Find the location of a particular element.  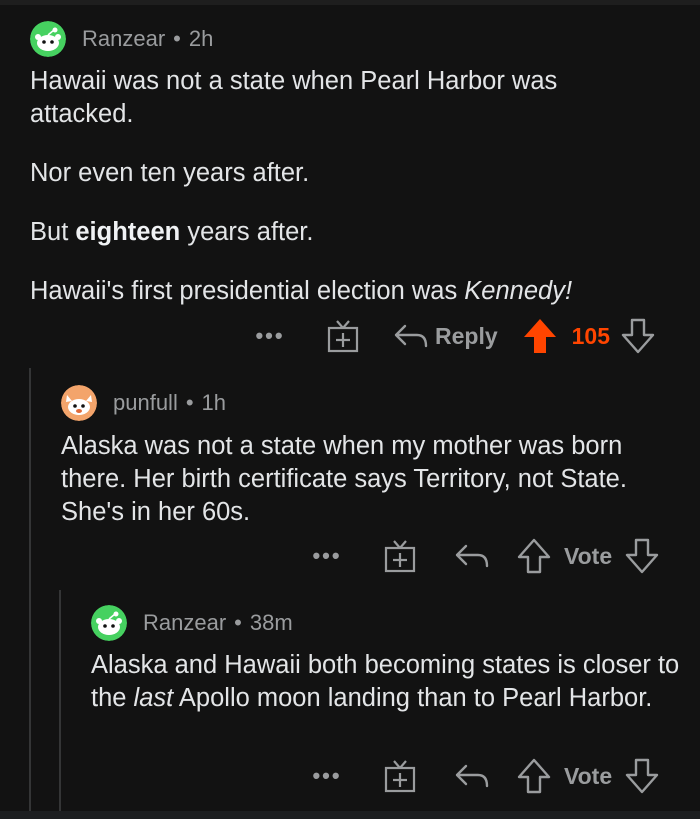

comment-actions: ••• Reply 105 is located at coordinates (453, 336).